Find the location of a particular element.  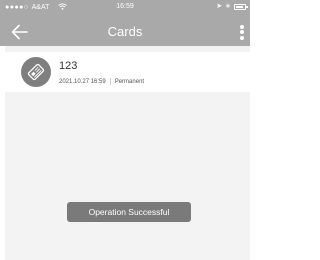

location-icon: ➤ is located at coordinates (219, 6).